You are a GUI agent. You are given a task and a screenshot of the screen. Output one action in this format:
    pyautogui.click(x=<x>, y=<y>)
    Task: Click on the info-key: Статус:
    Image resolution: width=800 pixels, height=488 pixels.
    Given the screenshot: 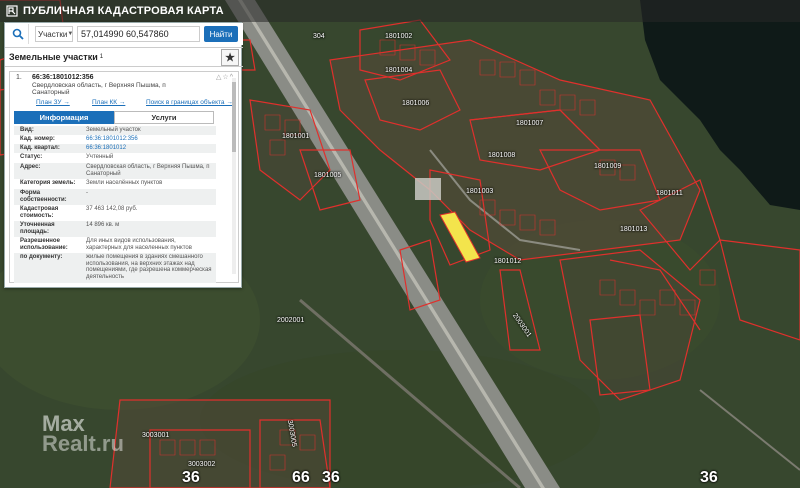 What is the action you would take?
    pyautogui.click(x=31, y=157)
    